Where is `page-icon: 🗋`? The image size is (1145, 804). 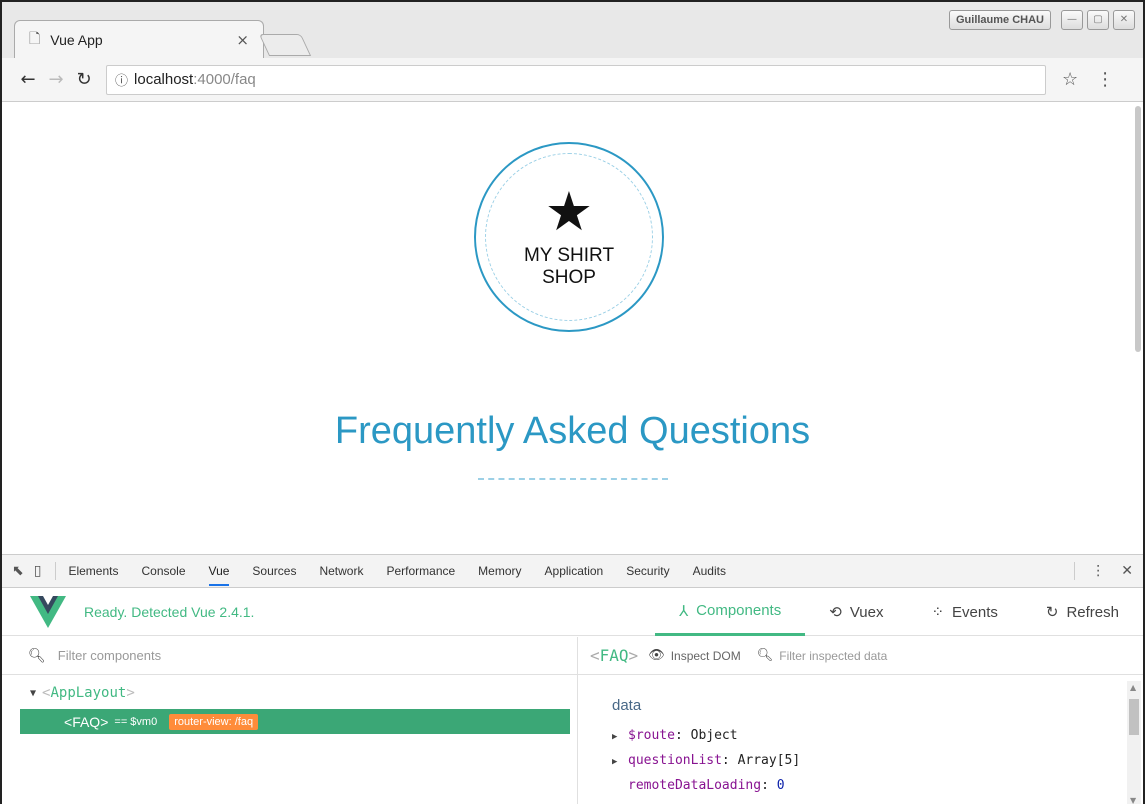
page-icon: 🗋 is located at coordinates (35, 38).